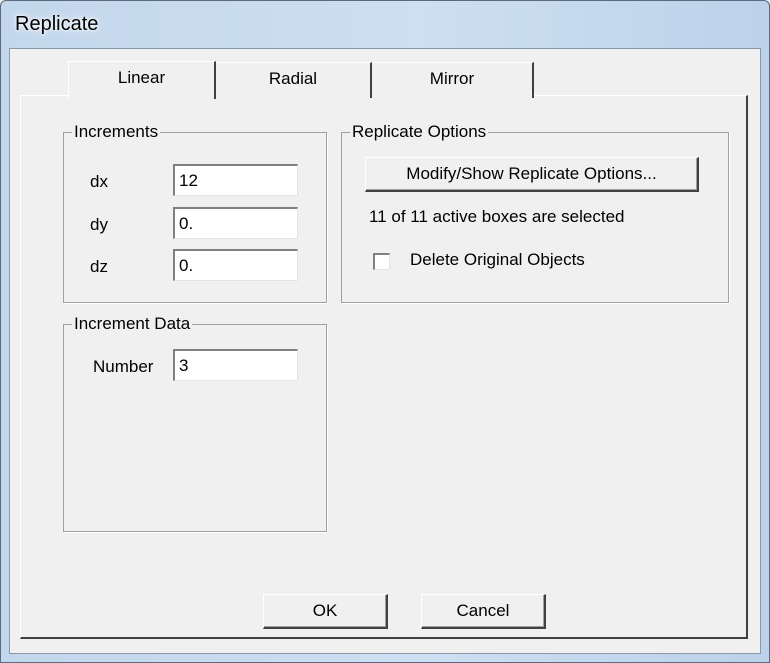 The image size is (770, 663). Describe the element at coordinates (116, 131) in the screenshot. I see `increments-legend: Increments` at that location.